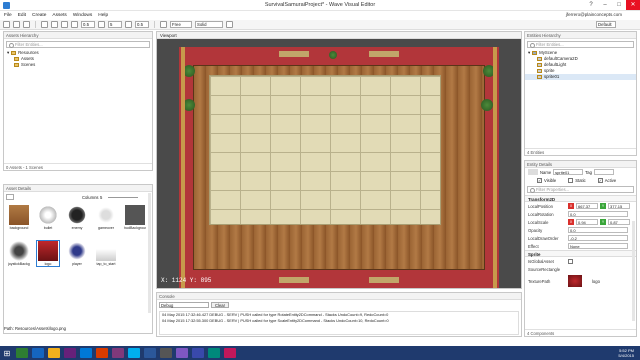 The height and width of the screenshot is (360, 640). What do you see at coordinates (48, 217) in the screenshot?
I see `asset-item: bullet` at bounding box center [48, 217].